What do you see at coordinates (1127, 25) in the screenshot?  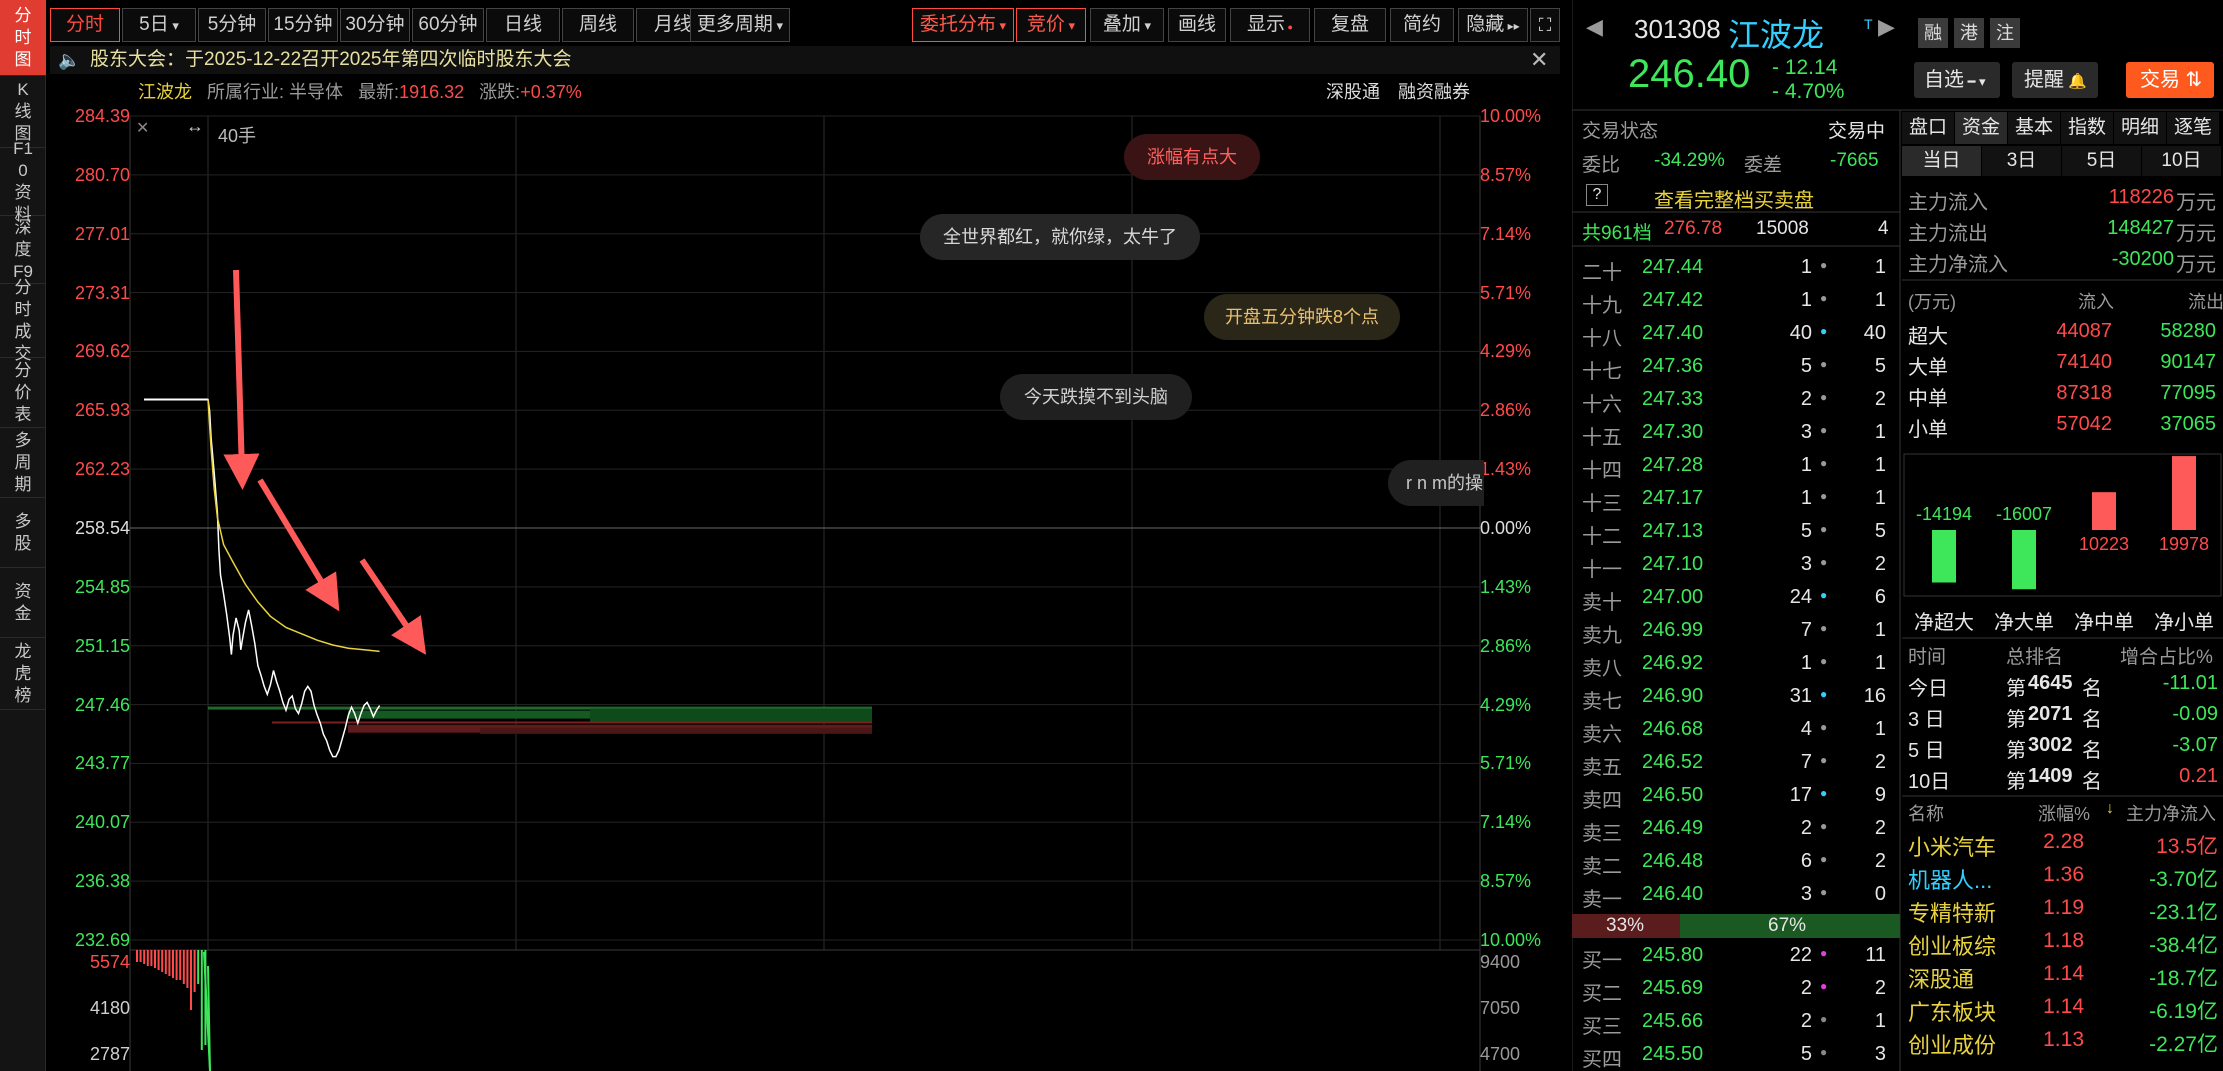 I see `tool-button-2: 叠加 ▾` at bounding box center [1127, 25].